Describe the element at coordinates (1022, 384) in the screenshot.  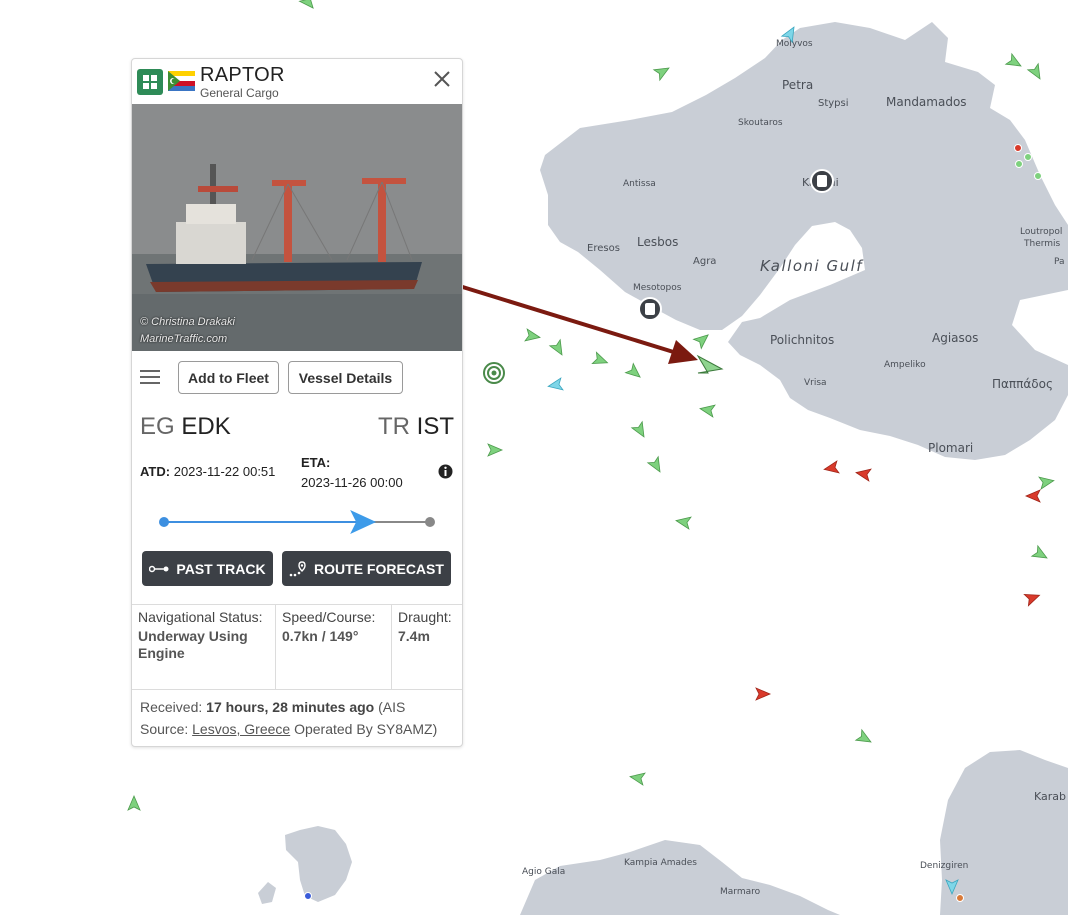
I see `place-label: Παππάδος` at that location.